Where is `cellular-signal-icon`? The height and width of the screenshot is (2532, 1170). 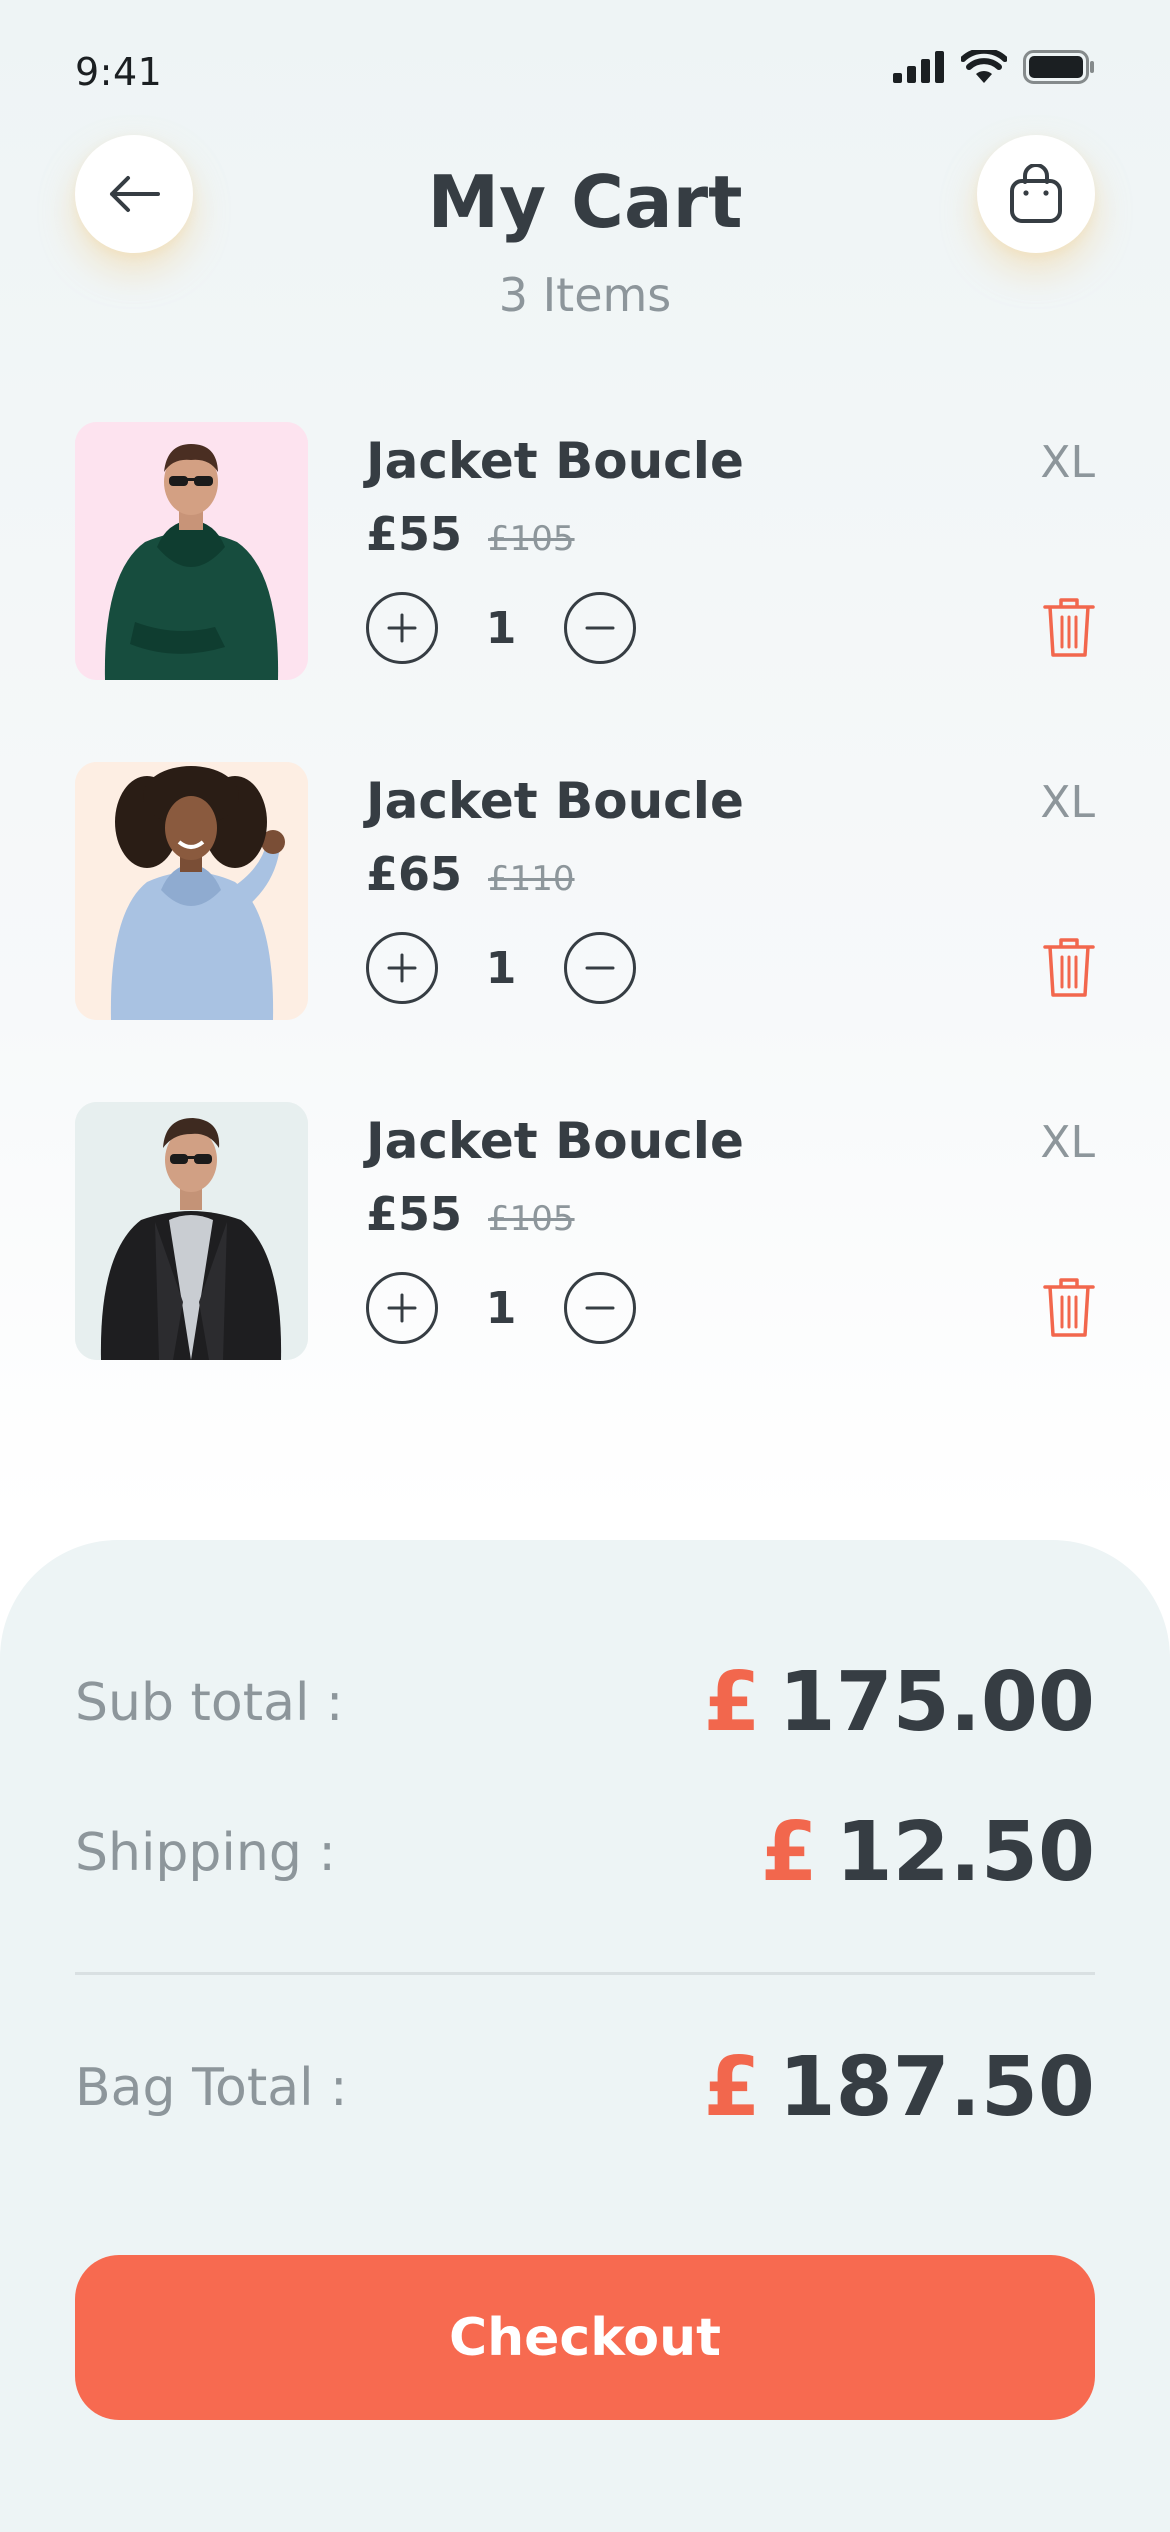
cellular-signal-icon is located at coordinates (918, 67).